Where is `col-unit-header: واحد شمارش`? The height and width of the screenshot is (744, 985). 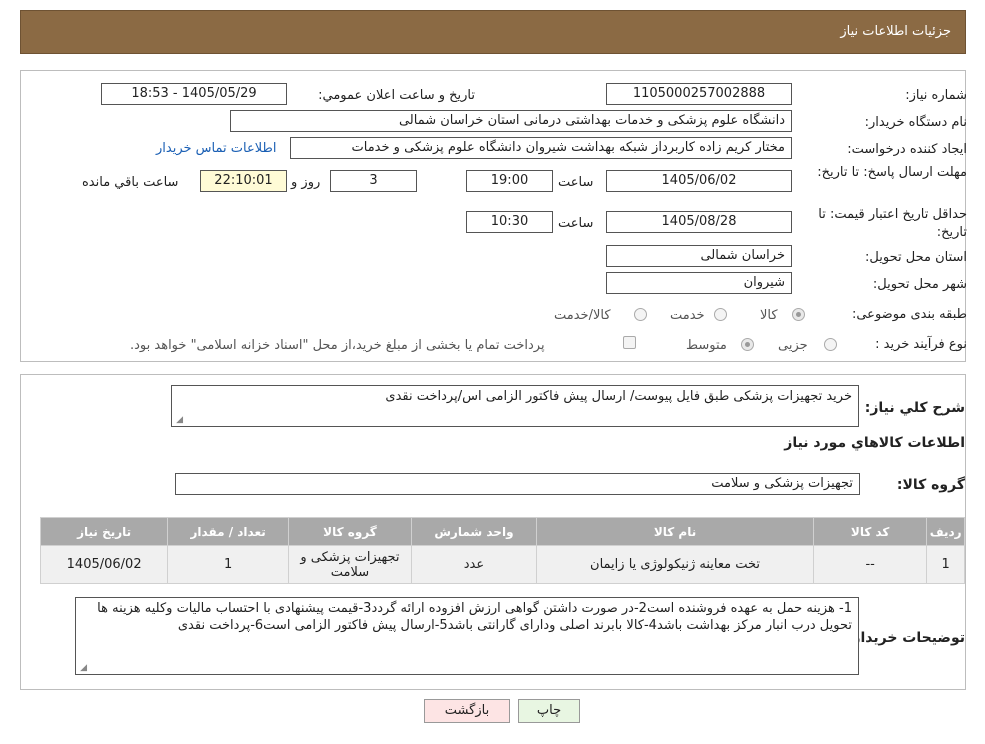
col-unit-header: واحد شمارش is located at coordinates (473, 531).